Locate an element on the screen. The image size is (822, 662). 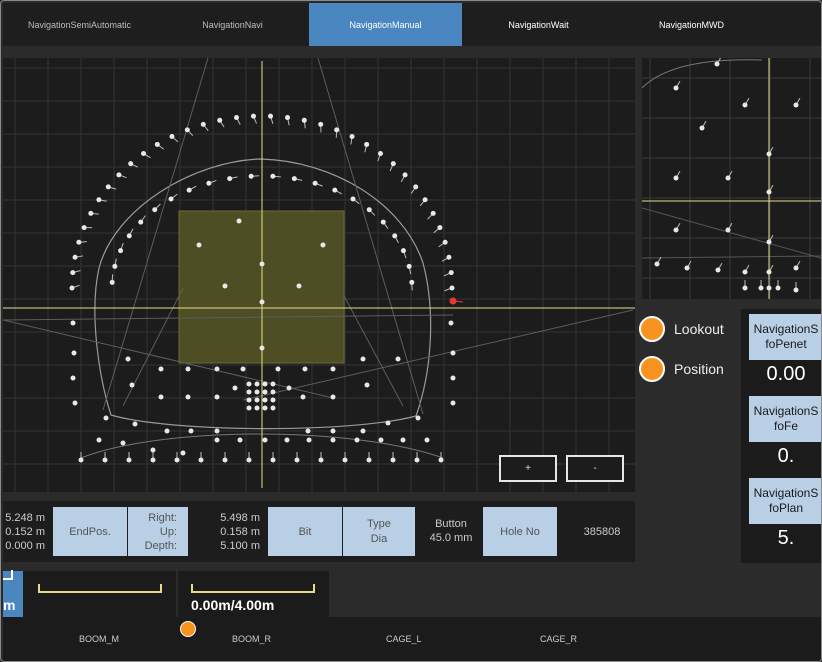
bracket-mark is located at coordinates (8, 575).